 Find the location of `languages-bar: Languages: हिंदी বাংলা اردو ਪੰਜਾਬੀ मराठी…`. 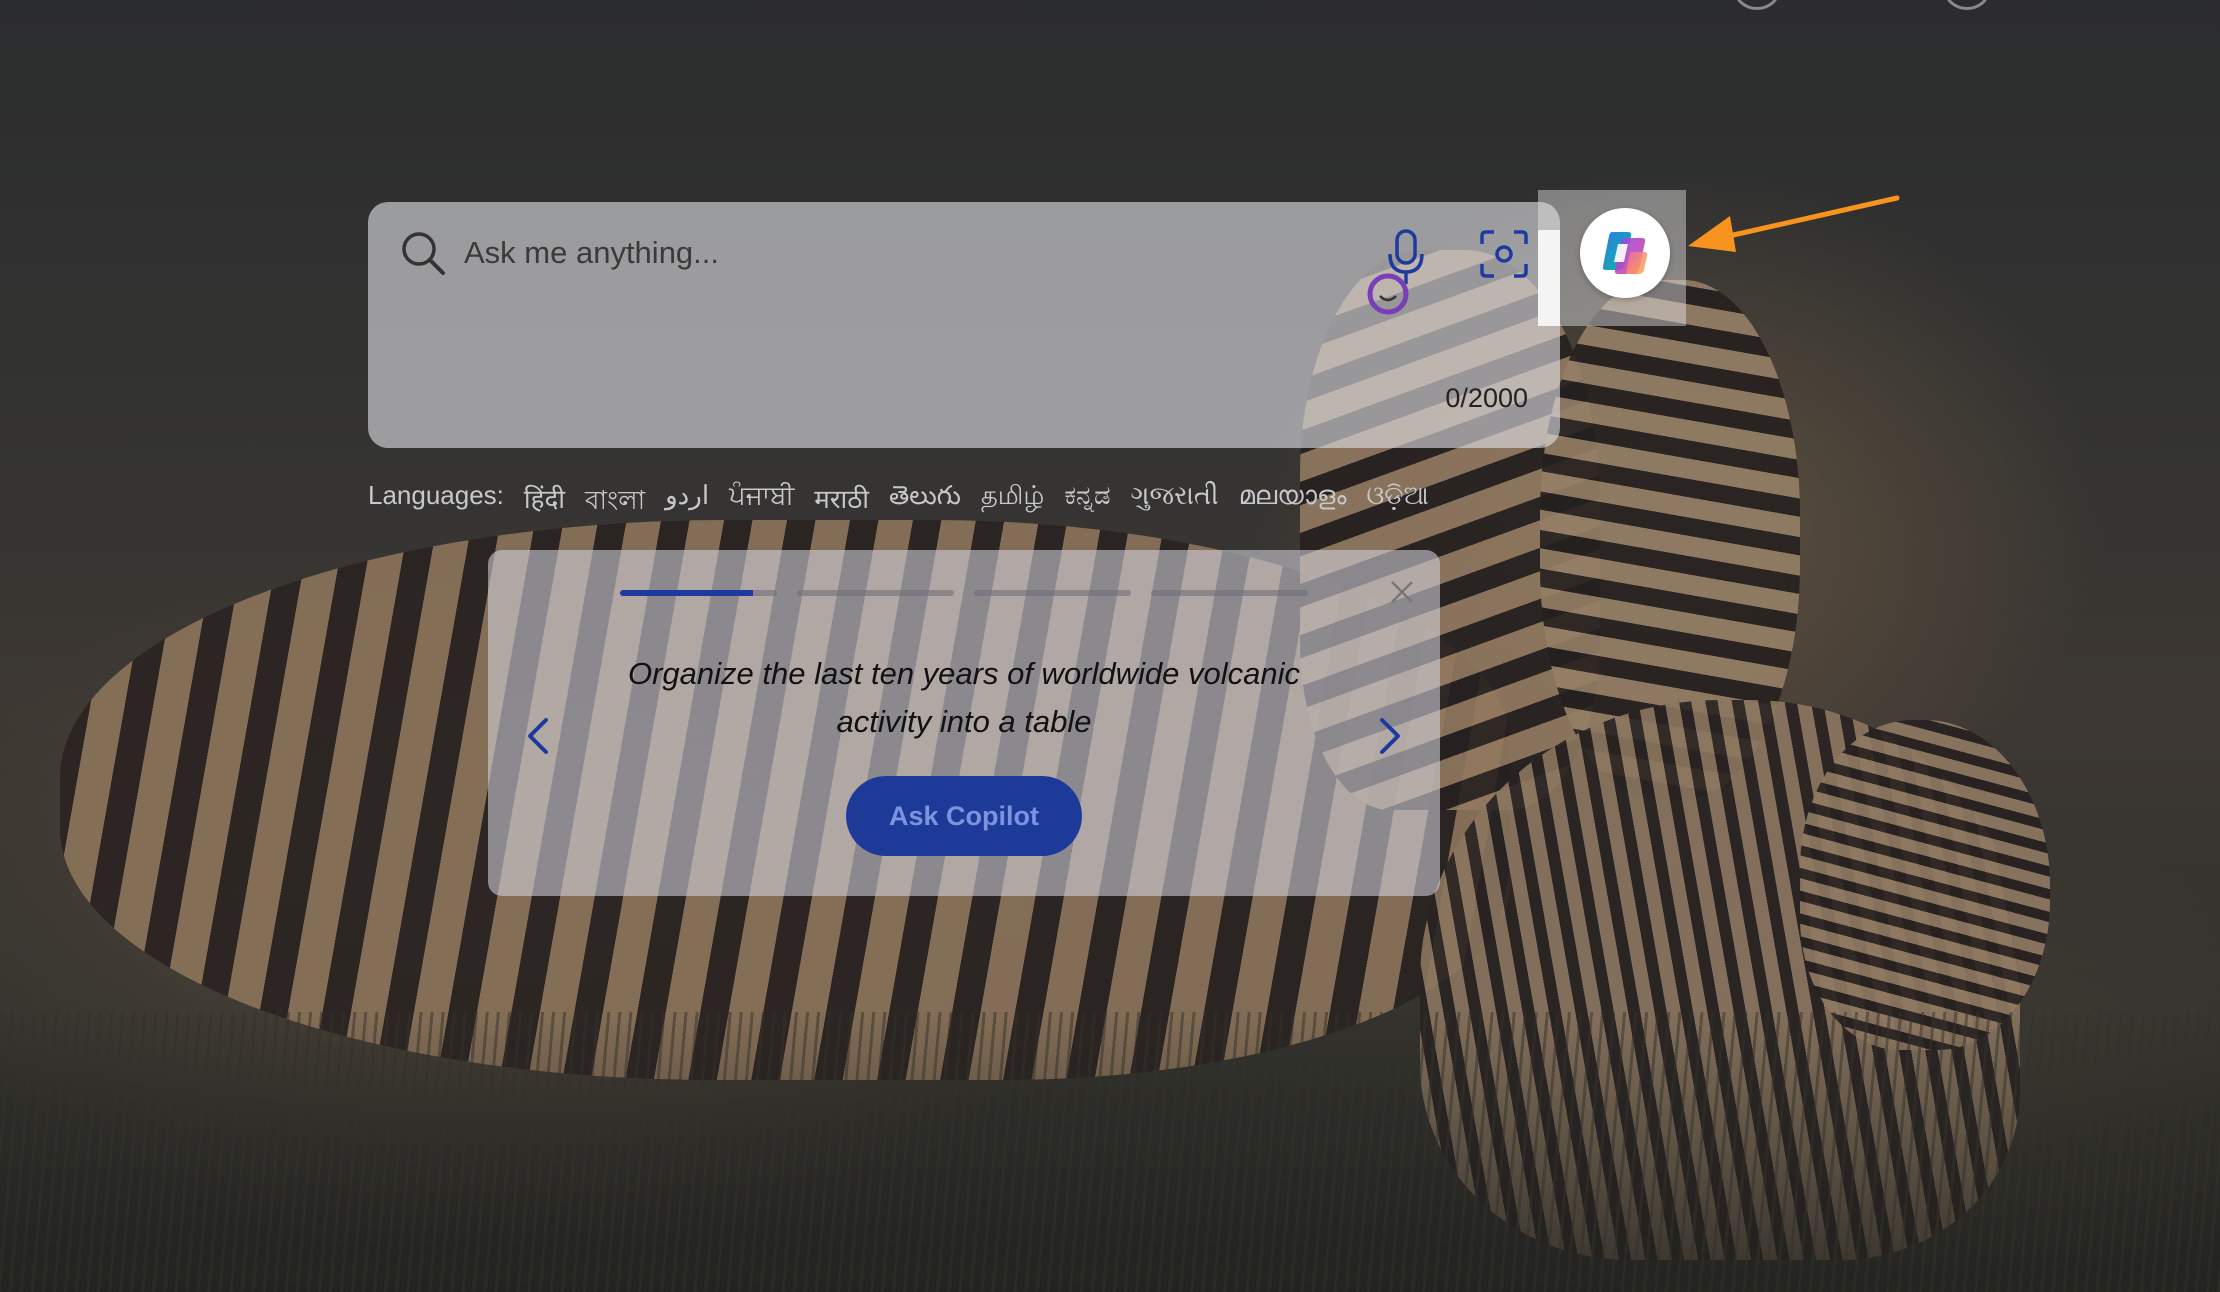

languages-bar: Languages: हिंदी বাংলা اردو ਪੰਜਾਬੀ मराठी… is located at coordinates (898, 502).